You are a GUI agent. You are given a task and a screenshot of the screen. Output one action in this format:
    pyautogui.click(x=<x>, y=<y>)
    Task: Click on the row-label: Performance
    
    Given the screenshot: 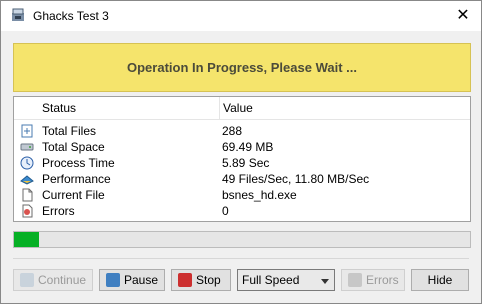 What is the action you would take?
    pyautogui.click(x=76, y=179)
    